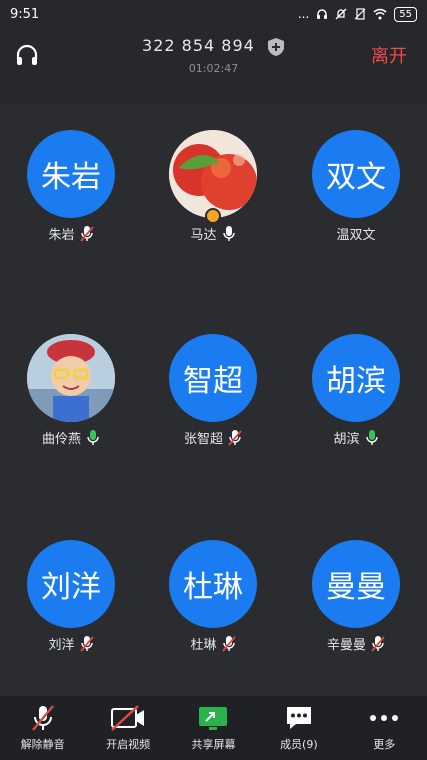 The image size is (427, 760). What do you see at coordinates (213, 381) in the screenshot?
I see `avatar-text: 智超` at bounding box center [213, 381].